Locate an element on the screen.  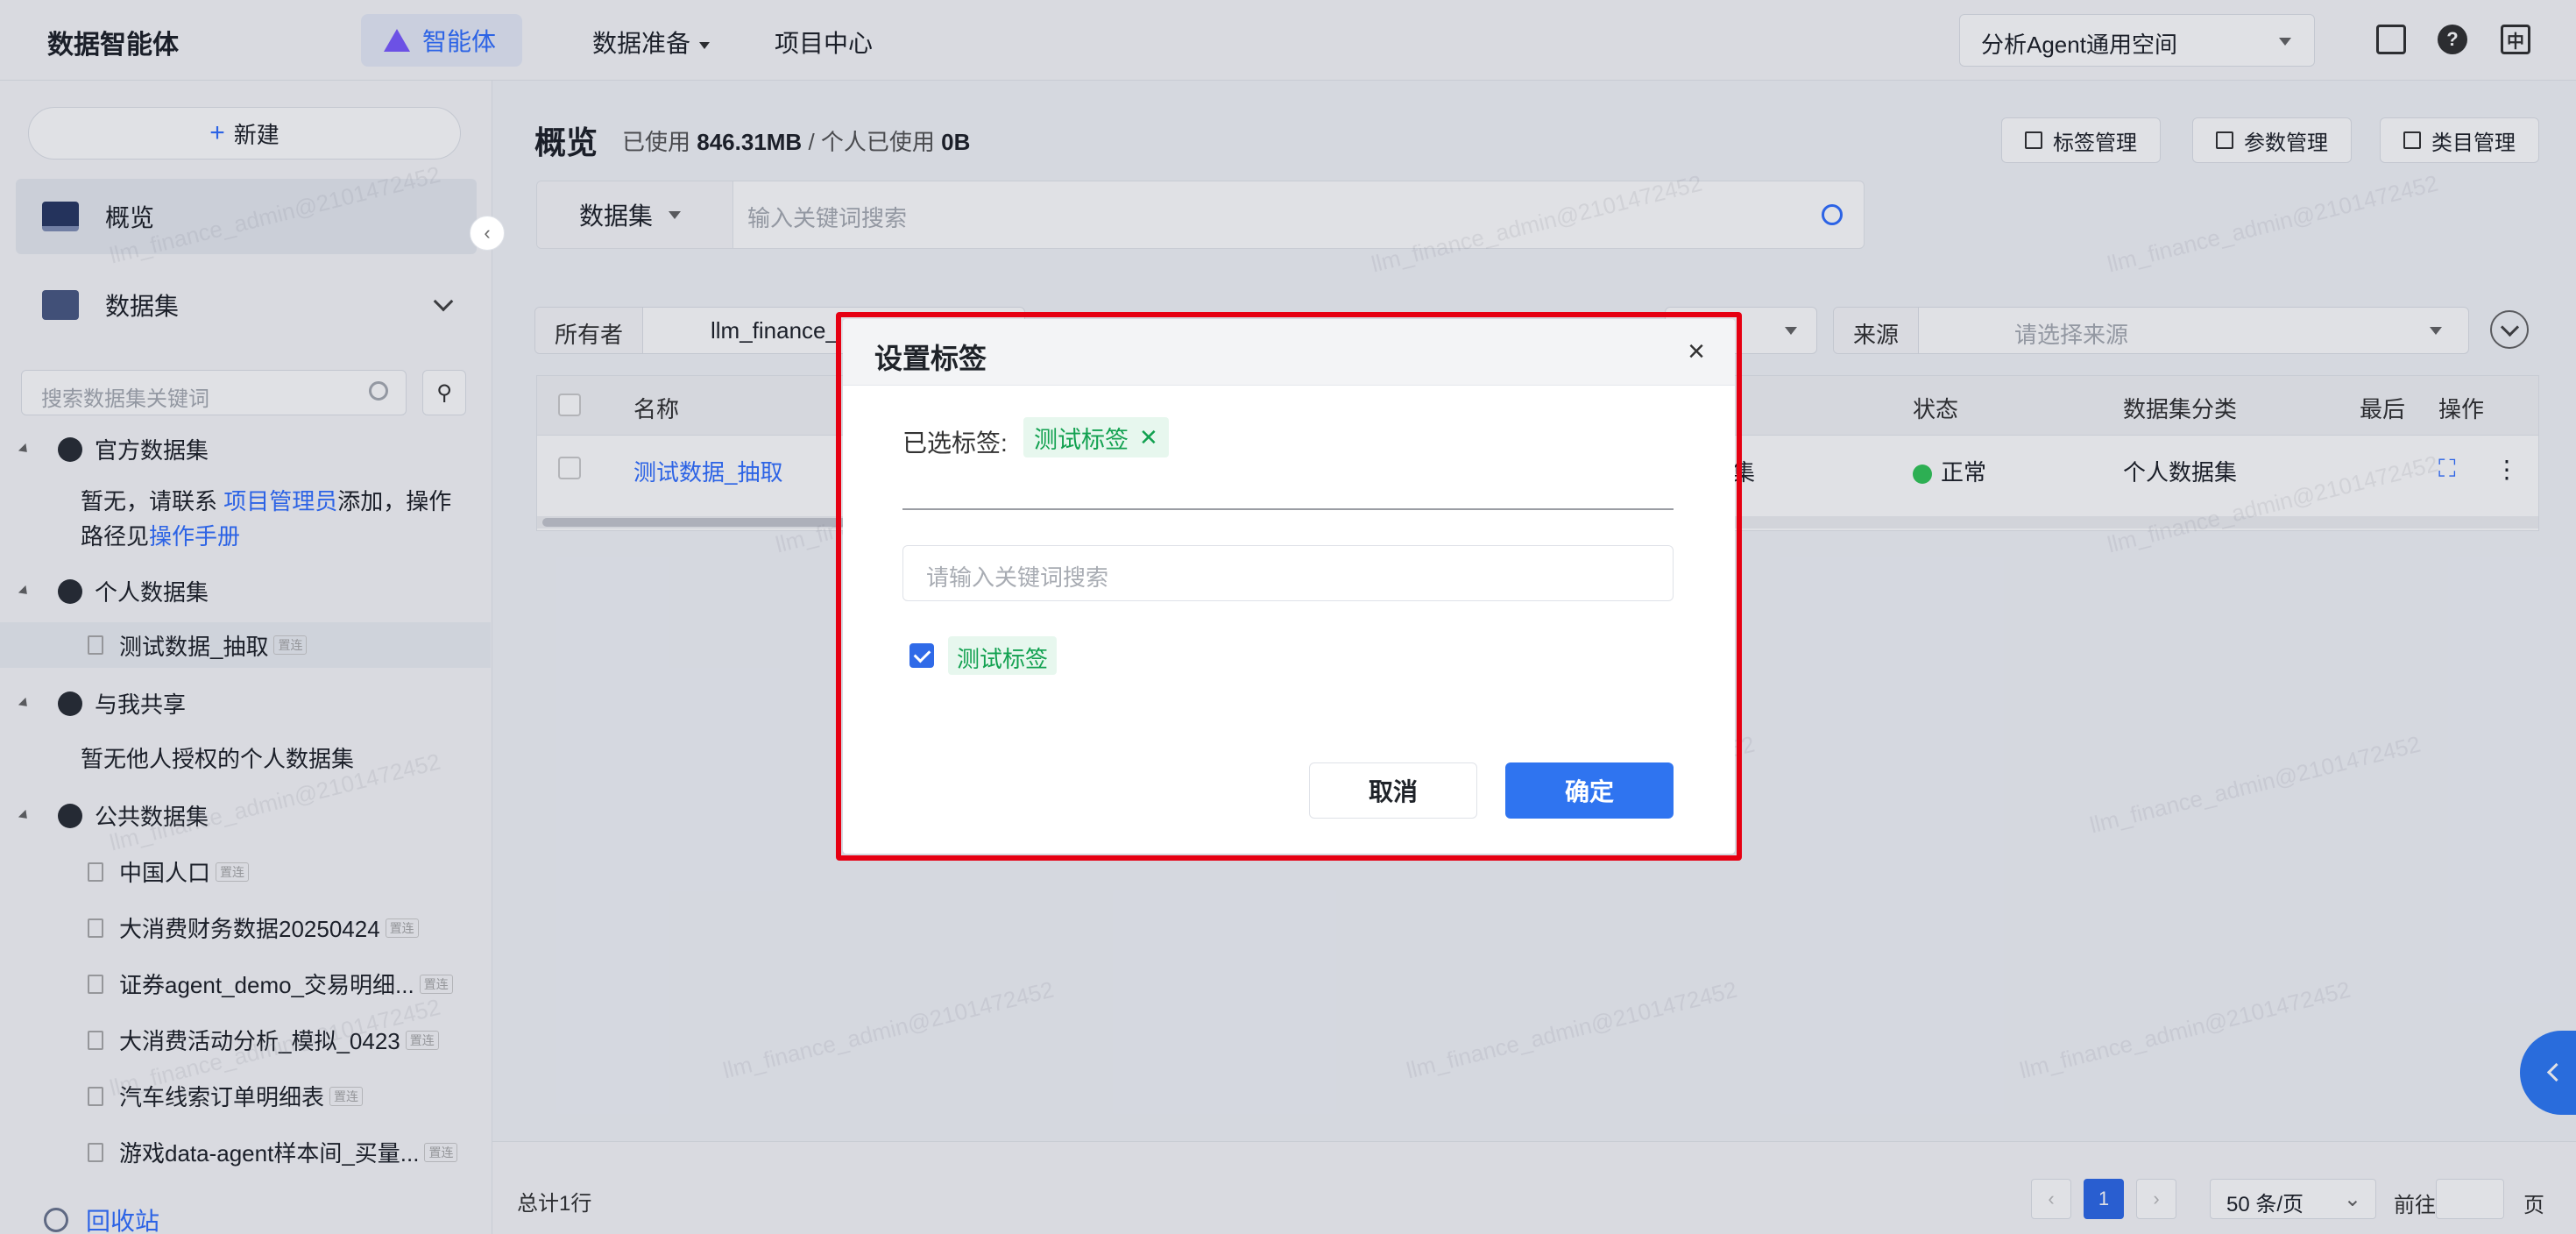
selected-tag-chip: 测试标签 ✕ is located at coordinates (1096, 437).